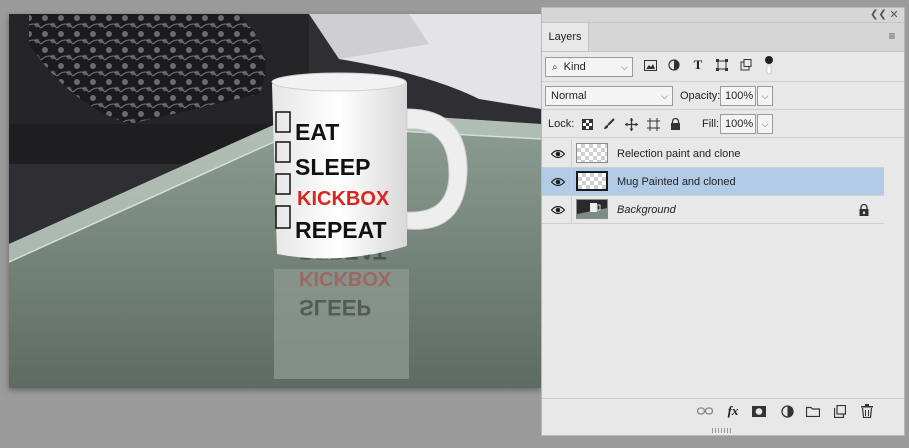 This screenshot has height=448, width=909. I want to click on mask-icon, so click(759, 411).